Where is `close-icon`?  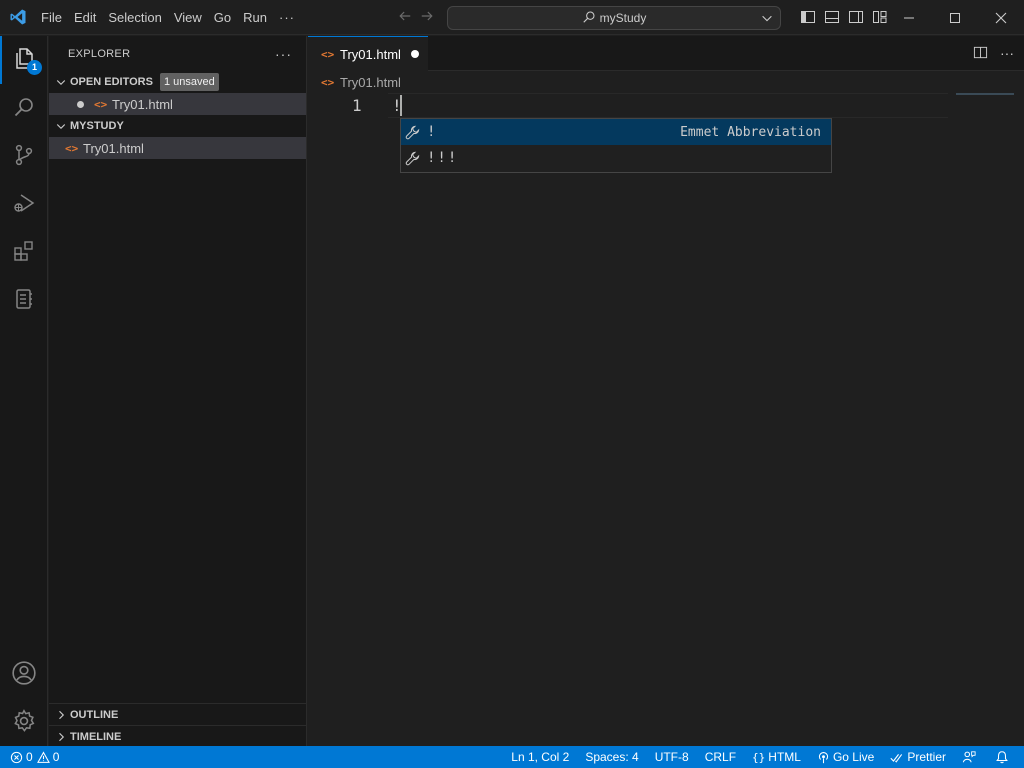 close-icon is located at coordinates (1001, 17).